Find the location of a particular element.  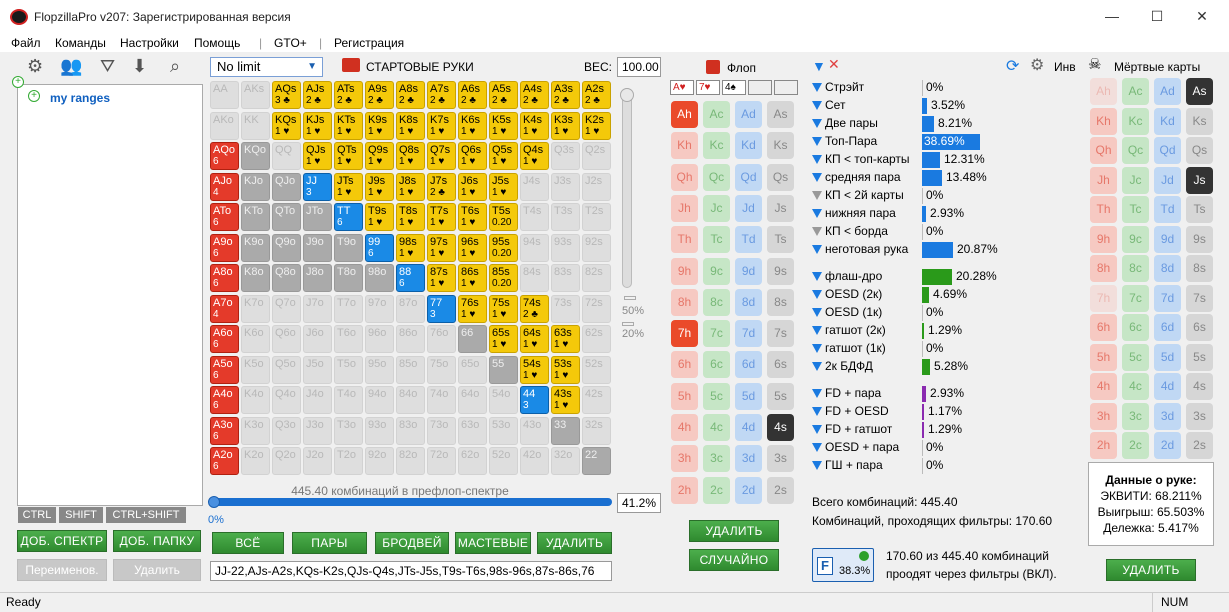

range-percent-input: 41.2% is located at coordinates (639, 503).